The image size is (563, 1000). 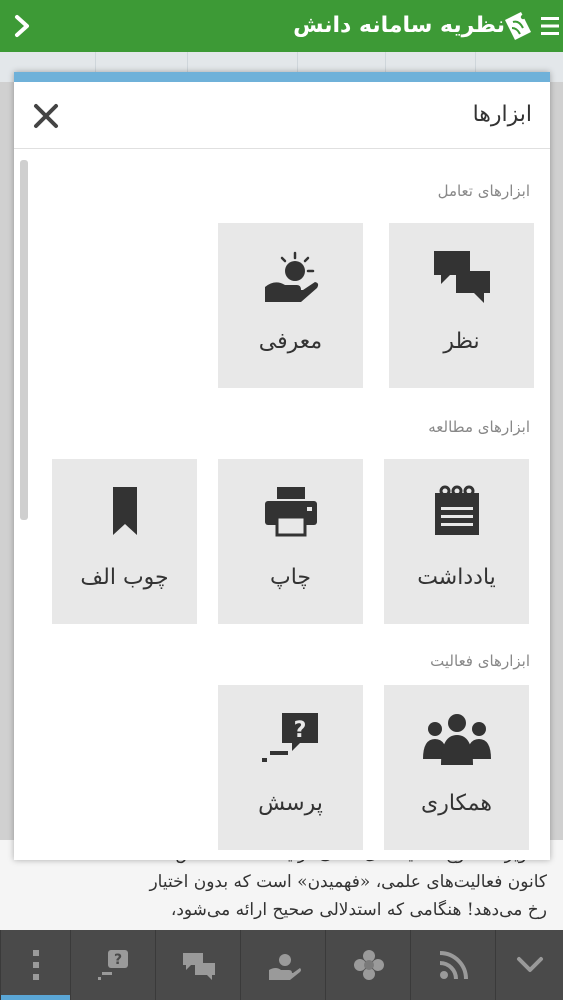 I want to click on bottom-toolbar: ?, so click(x=281, y=965).